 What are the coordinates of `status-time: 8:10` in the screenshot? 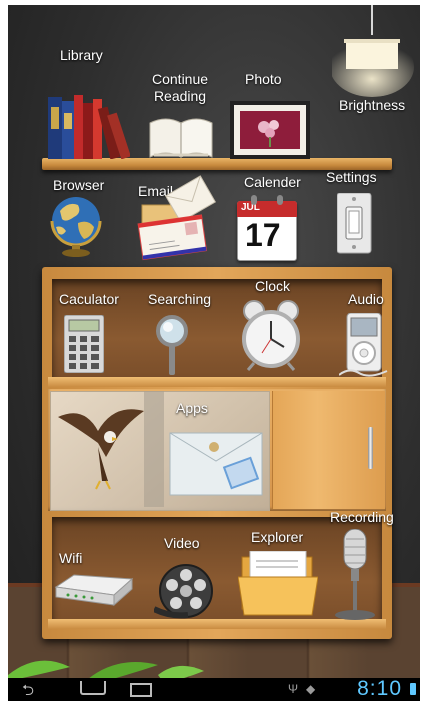 It's located at (379, 688).